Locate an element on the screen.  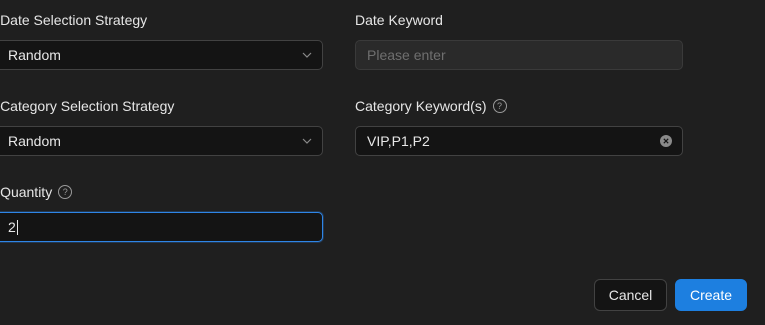
date-keyword-label-text: Date Keyword is located at coordinates (399, 20).